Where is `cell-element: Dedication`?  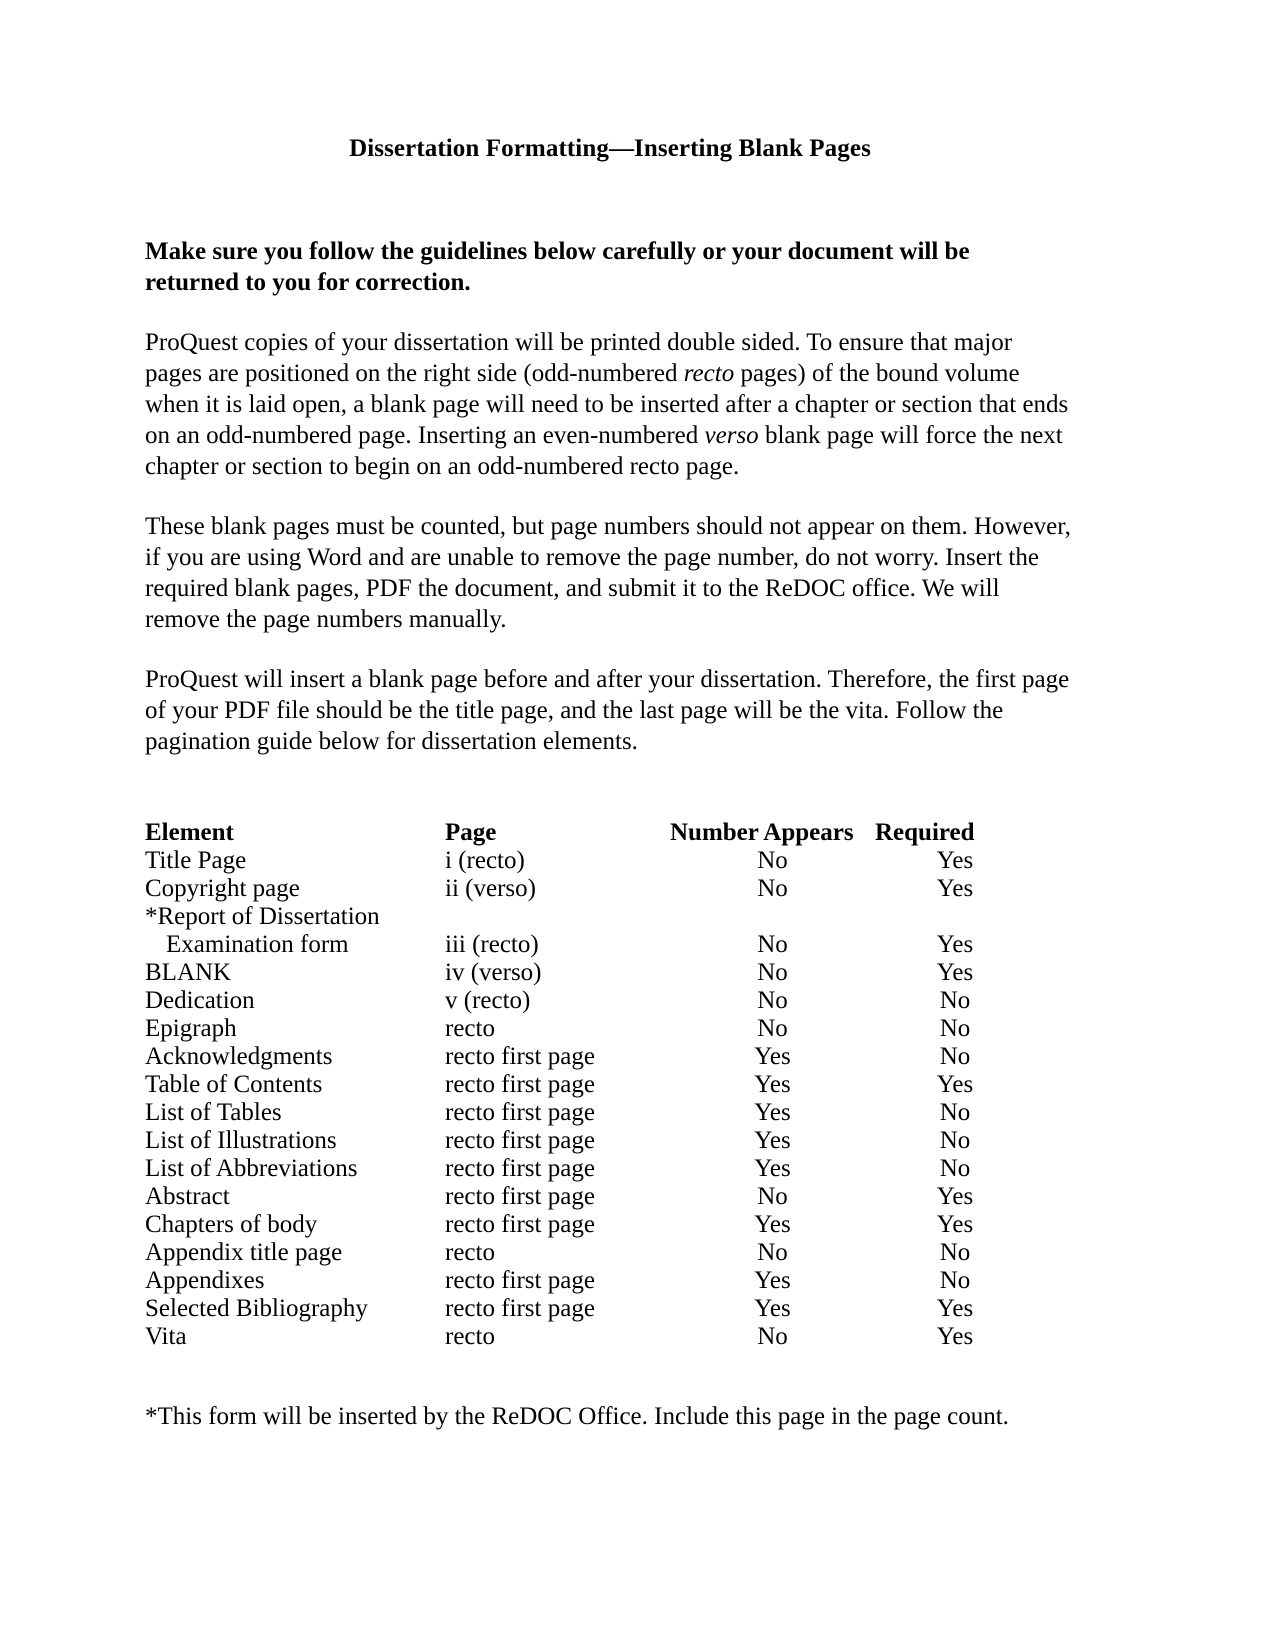 cell-element: Dedication is located at coordinates (200, 1000).